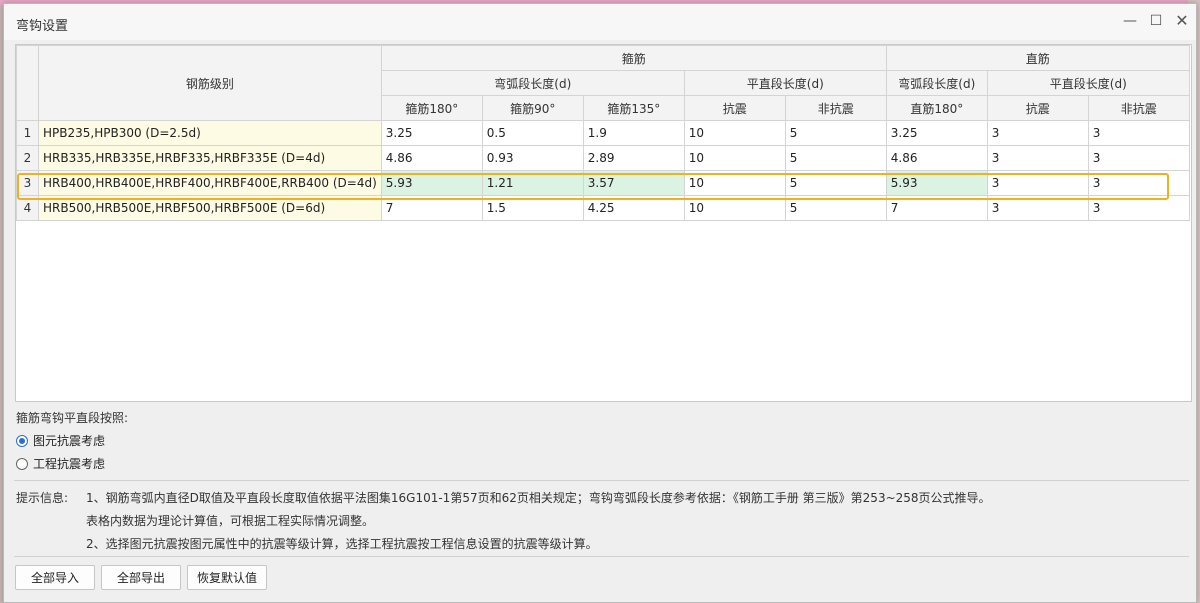  Describe the element at coordinates (431, 108) in the screenshot. I see `header-c180: 箍筋180°` at that location.